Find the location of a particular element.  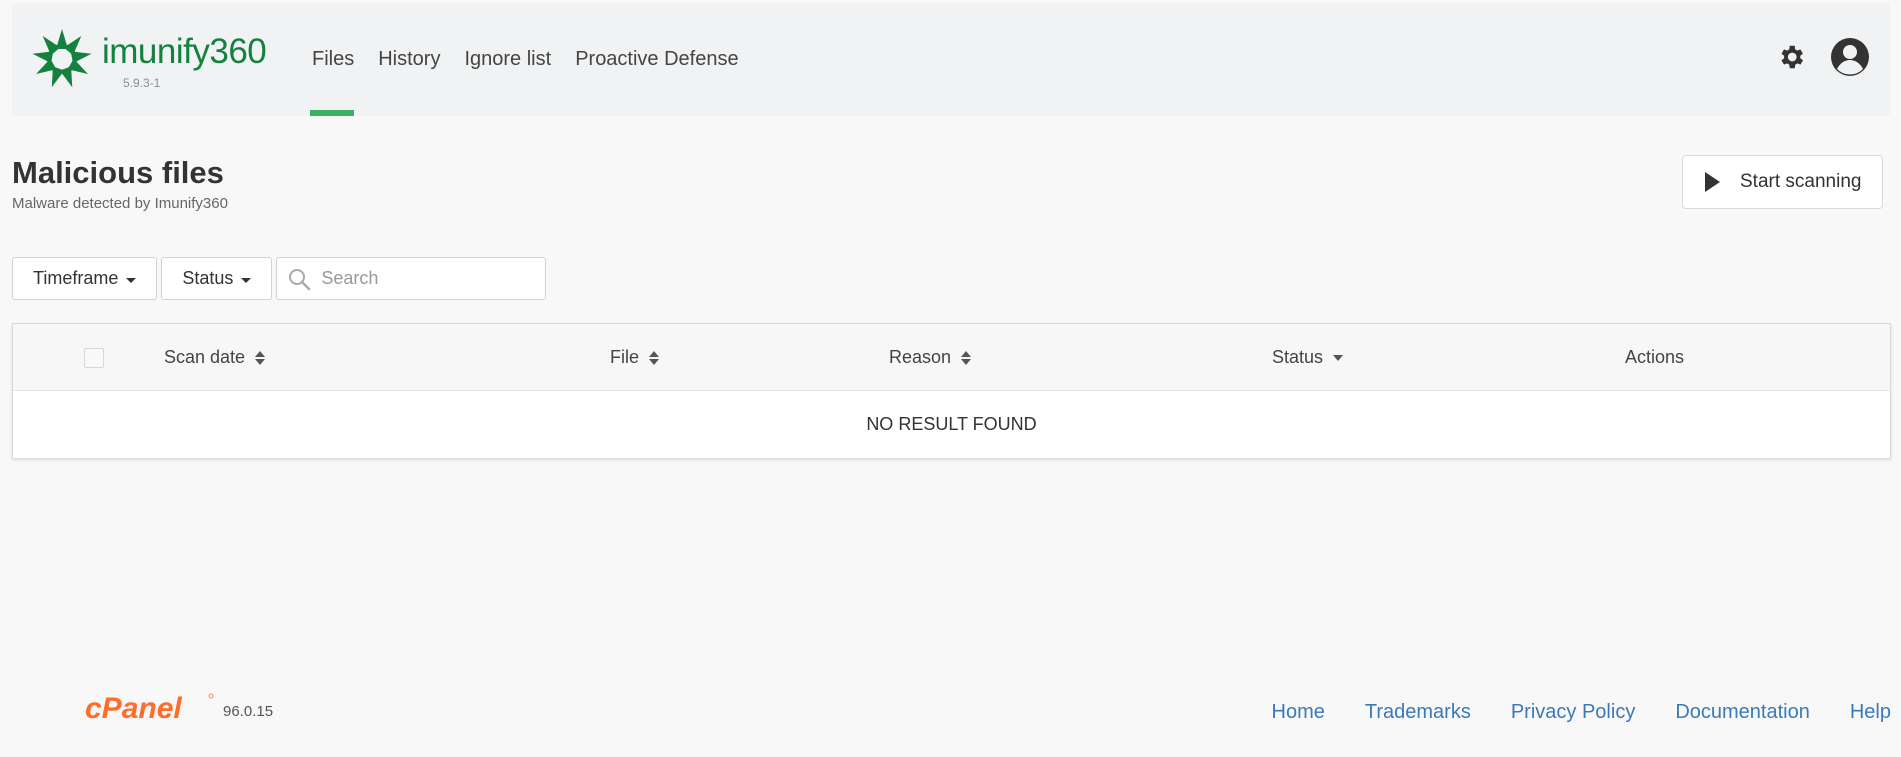

column-actions: Actions is located at coordinates (1654, 357).